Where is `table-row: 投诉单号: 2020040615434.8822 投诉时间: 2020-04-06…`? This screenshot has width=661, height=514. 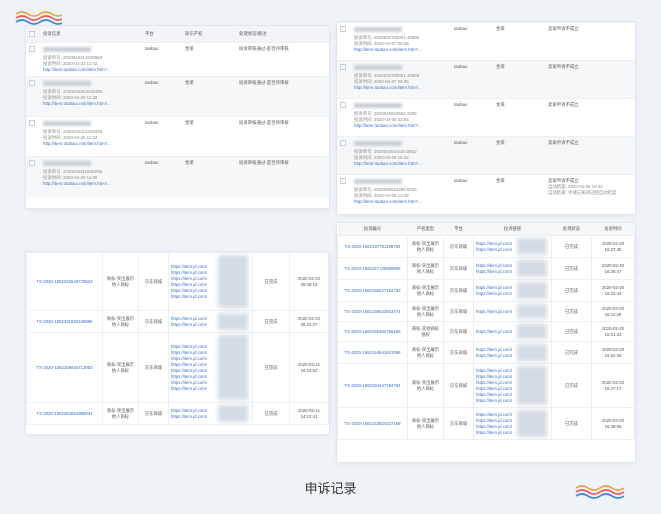
table-row: 投诉单号: 2020040615434.8822 投诉时间: 2020-04-06… is located at coordinates (486, 155).